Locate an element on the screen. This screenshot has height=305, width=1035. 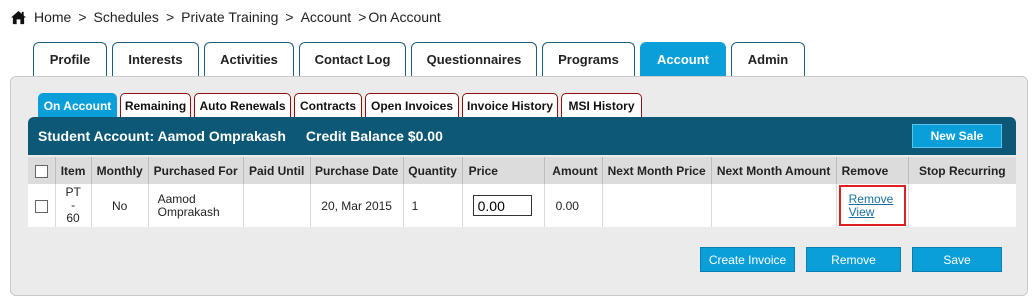
quantity-cell: 1 is located at coordinates (433, 205).